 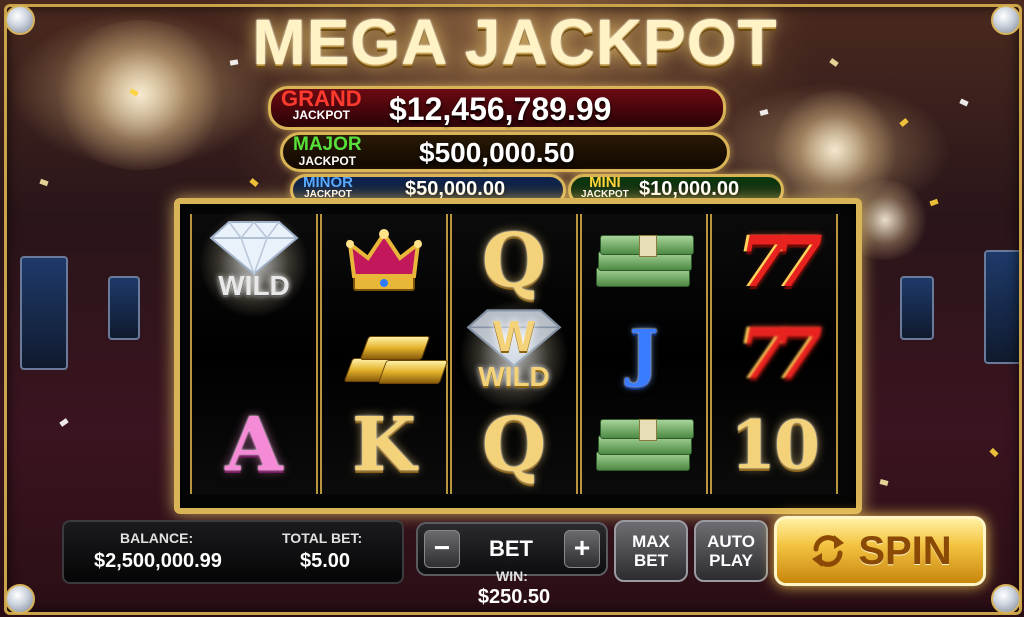 I want to click on mini-jackpot-label: MINI, so click(x=605, y=182).